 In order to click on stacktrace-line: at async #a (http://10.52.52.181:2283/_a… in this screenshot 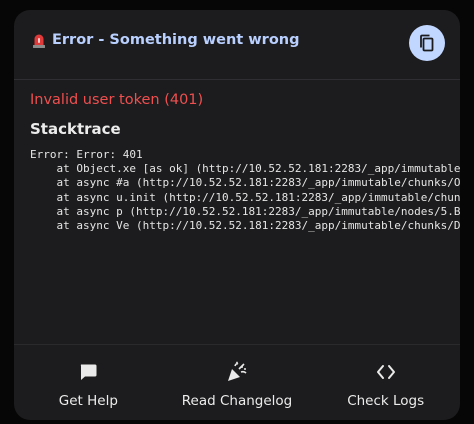, I will do `click(245, 183)`.